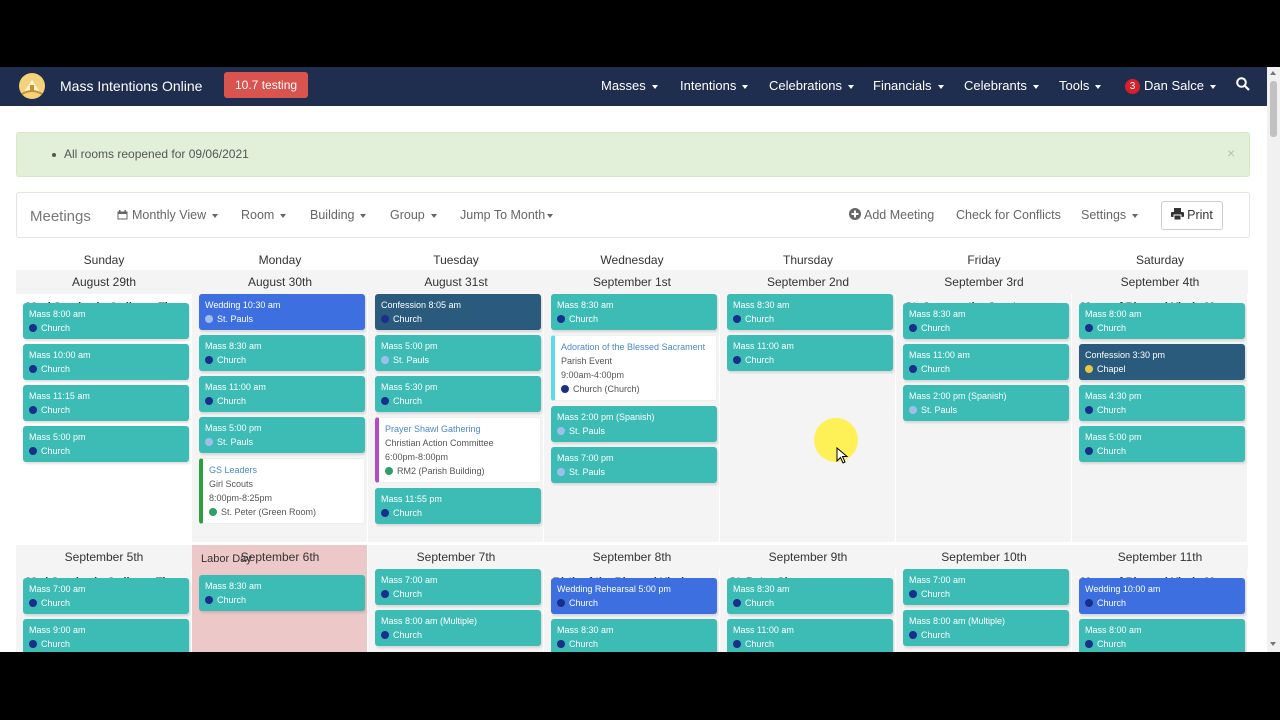 Image resolution: width=1280 pixels, height=720 pixels. What do you see at coordinates (507, 215) in the screenshot?
I see `jump-to-month-dropdown: Jump To Month` at bounding box center [507, 215].